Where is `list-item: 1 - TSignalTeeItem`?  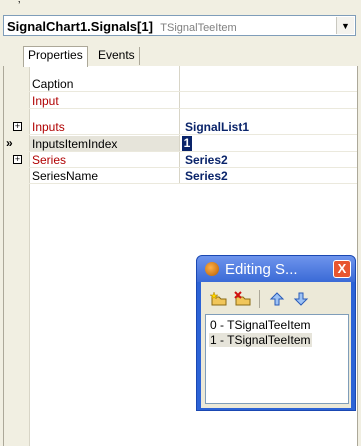 list-item: 1 - TSignalTeeItem is located at coordinates (260, 340).